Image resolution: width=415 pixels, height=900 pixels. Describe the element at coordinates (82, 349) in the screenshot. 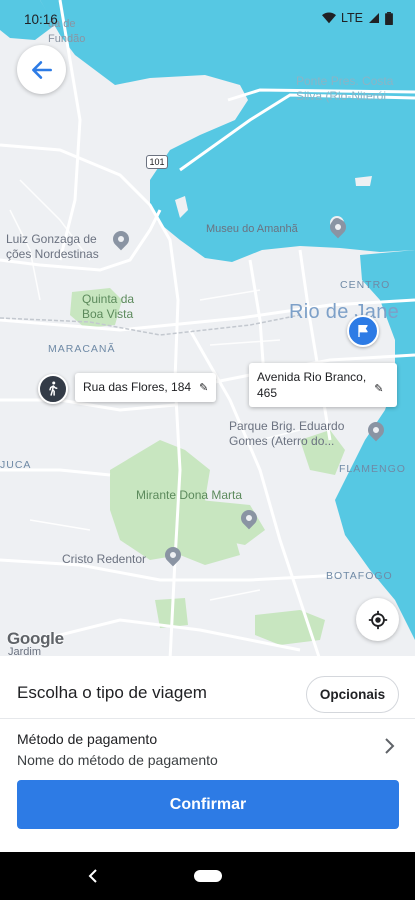

I see `map-label-maracana: MARACANÃ` at that location.